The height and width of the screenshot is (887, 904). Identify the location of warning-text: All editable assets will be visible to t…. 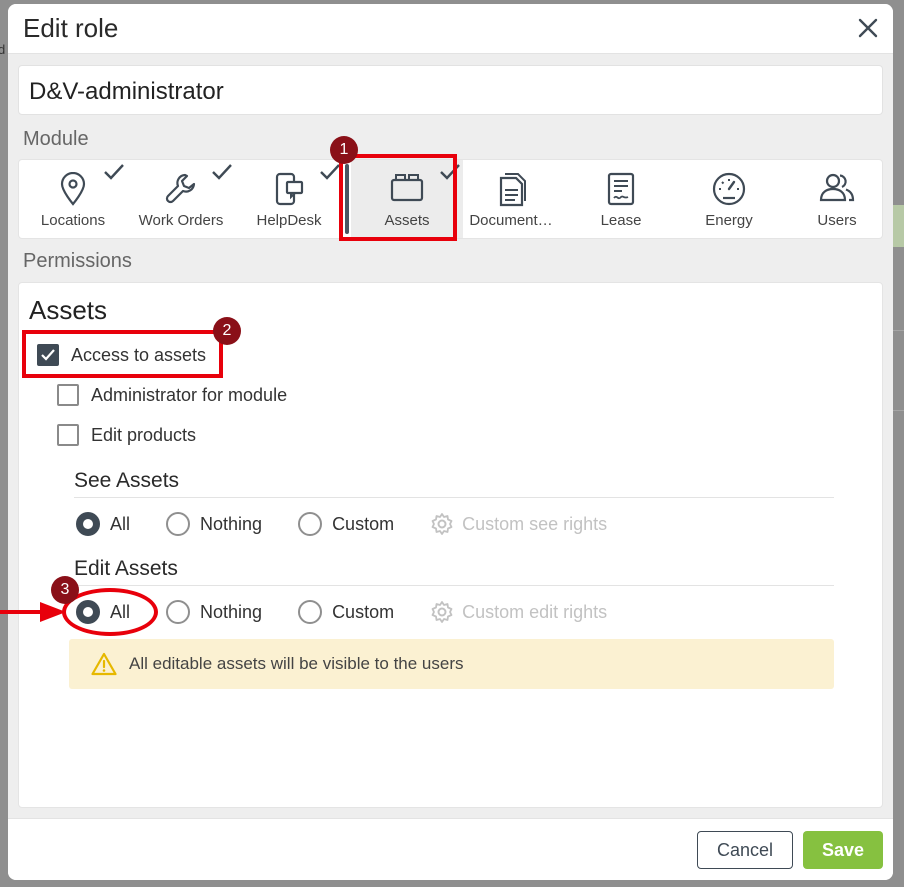
(296, 663).